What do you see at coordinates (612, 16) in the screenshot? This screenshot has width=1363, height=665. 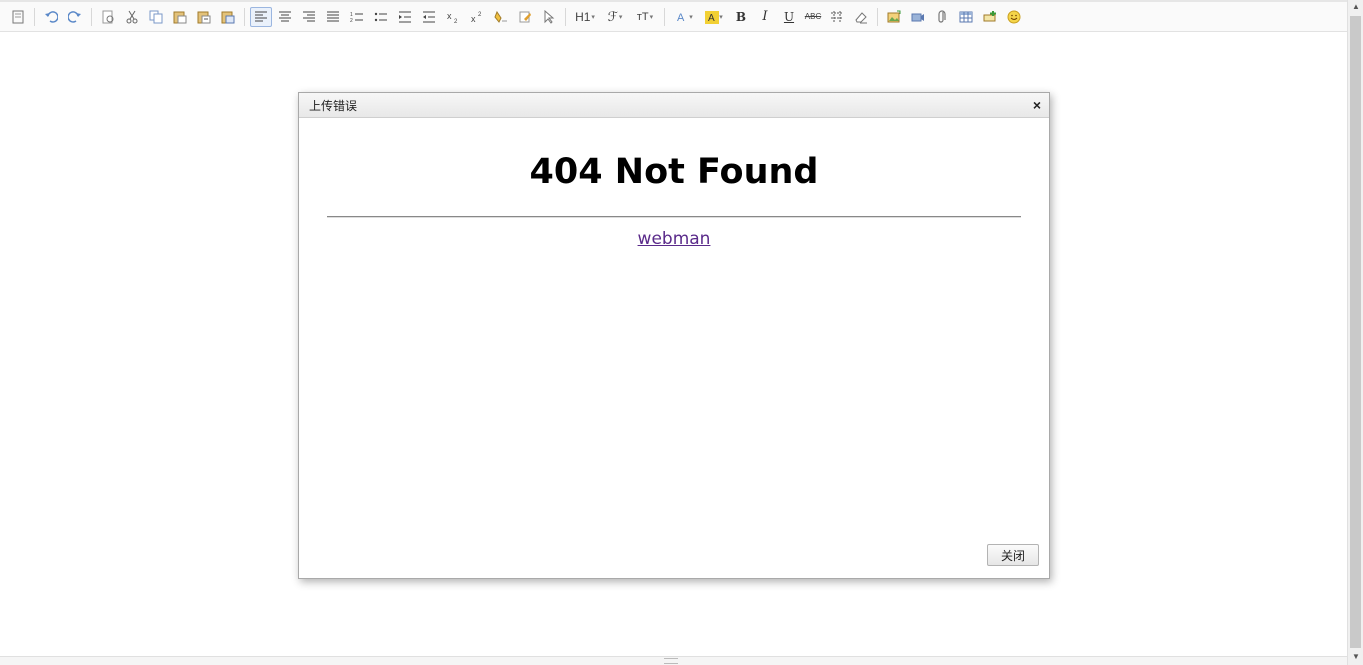 I see `font-family-label: ℱ` at bounding box center [612, 16].